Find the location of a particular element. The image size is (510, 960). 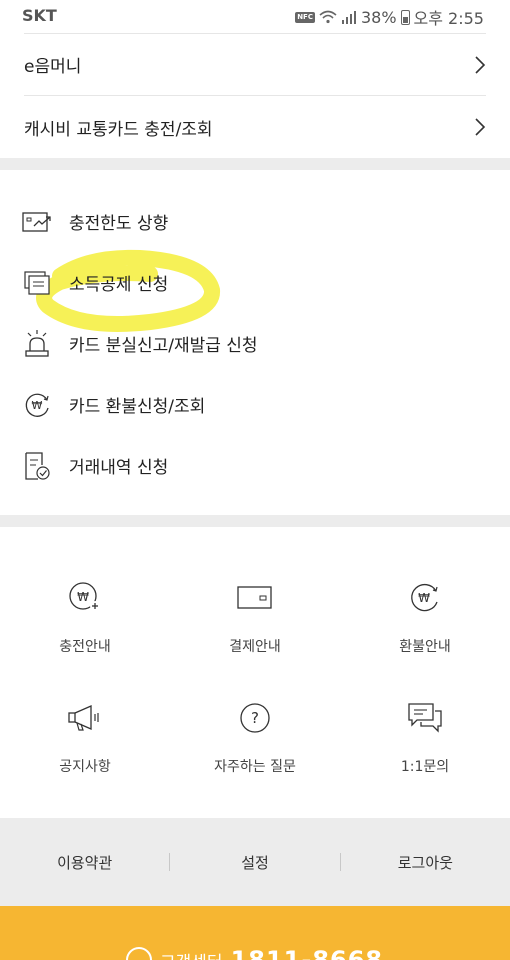

grid-item-inquiry: 1:1문의 is located at coordinates (425, 737).